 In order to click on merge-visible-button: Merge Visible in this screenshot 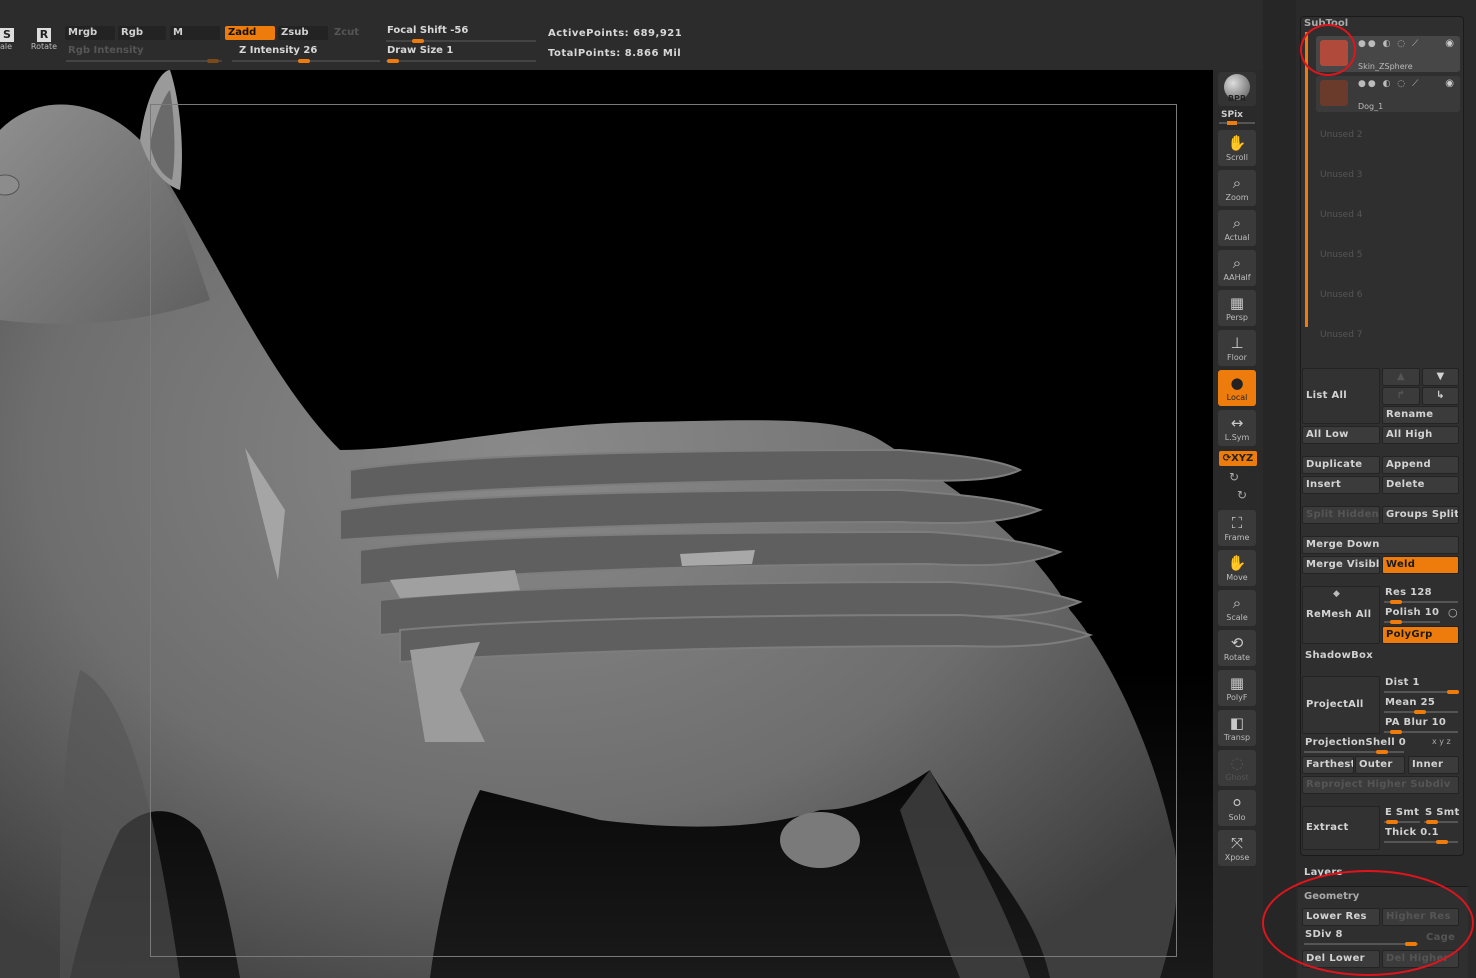, I will do `click(1341, 565)`.